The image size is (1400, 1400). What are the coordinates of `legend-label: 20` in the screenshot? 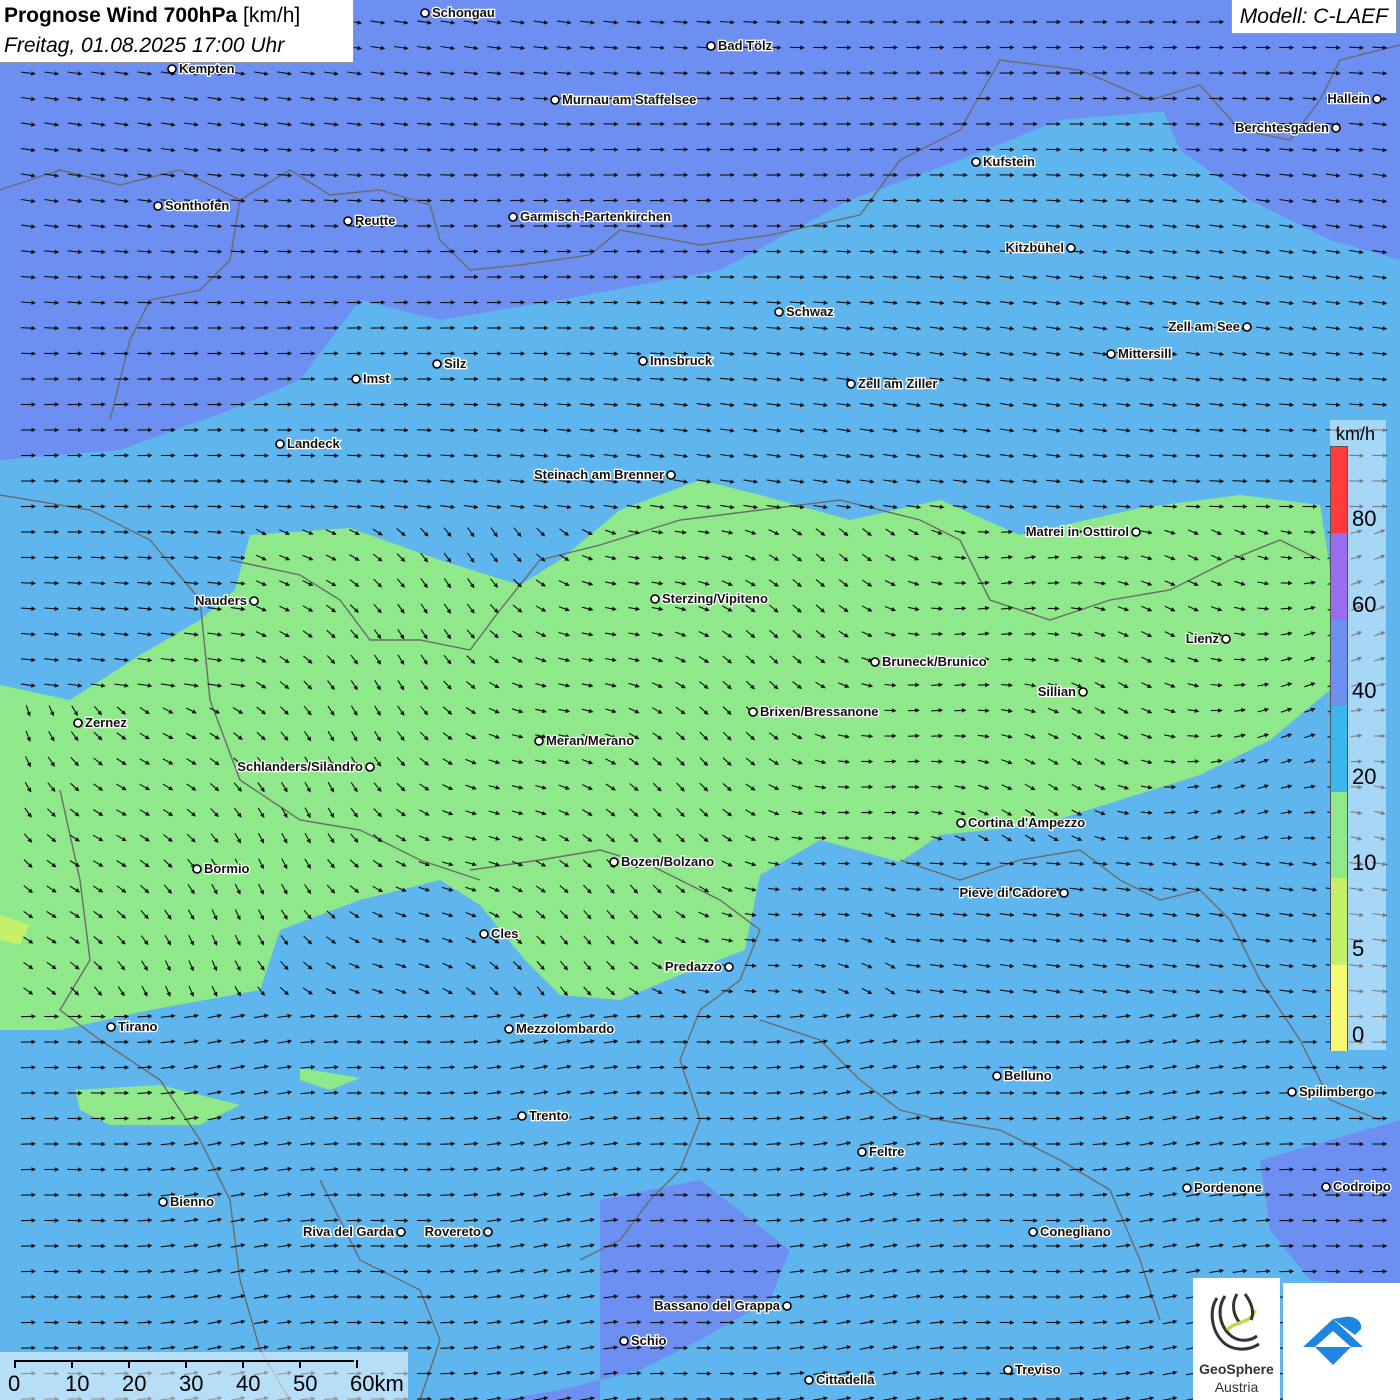 It's located at (1364, 776).